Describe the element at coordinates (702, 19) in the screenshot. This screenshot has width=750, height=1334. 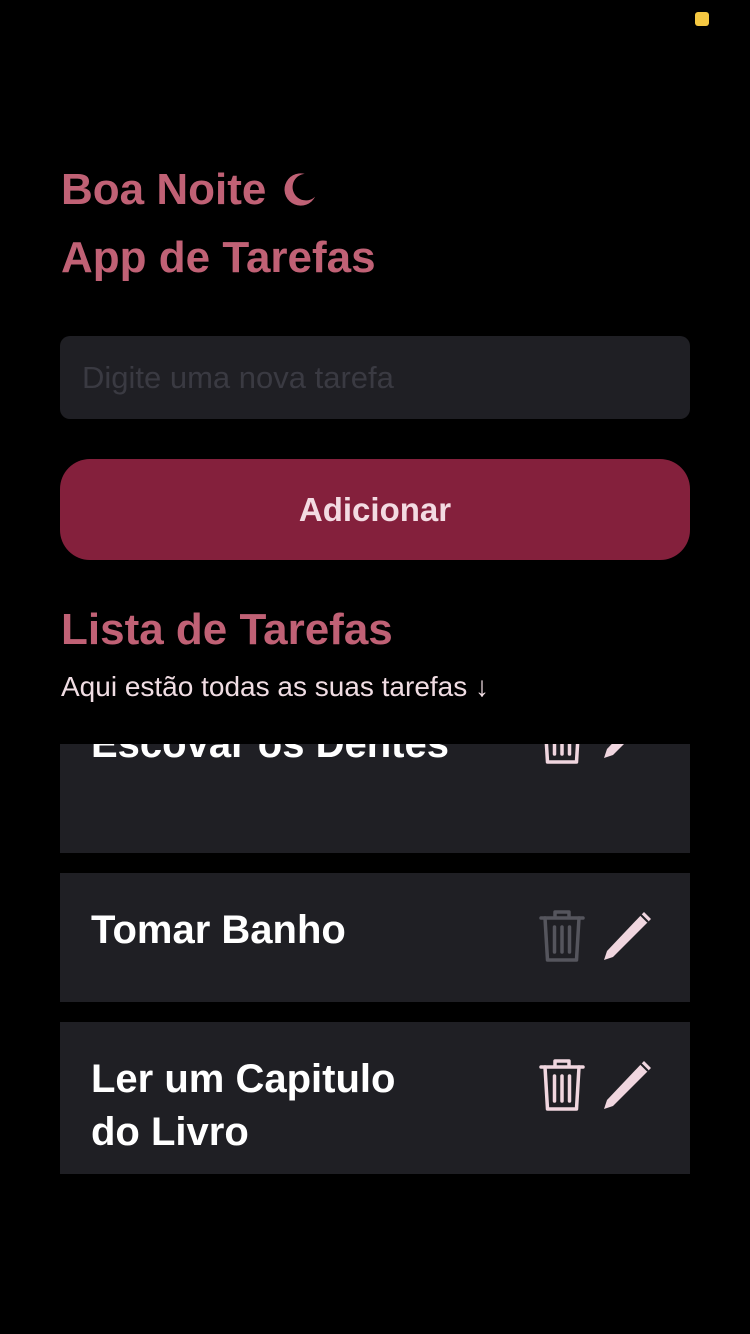
I see `status-indicator` at that location.